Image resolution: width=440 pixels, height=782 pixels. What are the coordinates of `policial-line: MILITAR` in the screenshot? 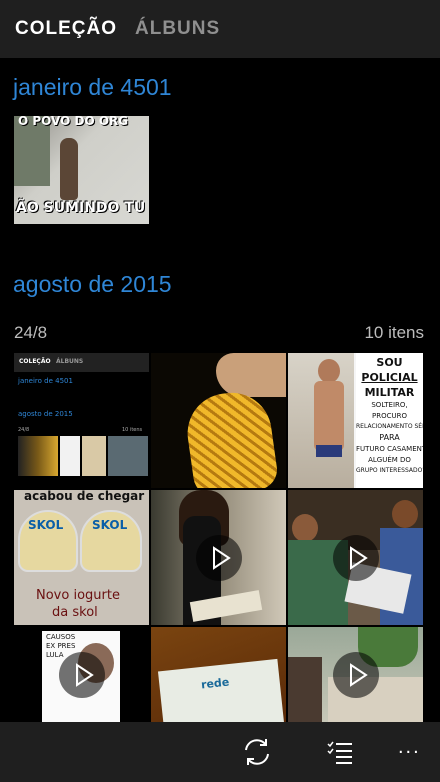 It's located at (389, 392).